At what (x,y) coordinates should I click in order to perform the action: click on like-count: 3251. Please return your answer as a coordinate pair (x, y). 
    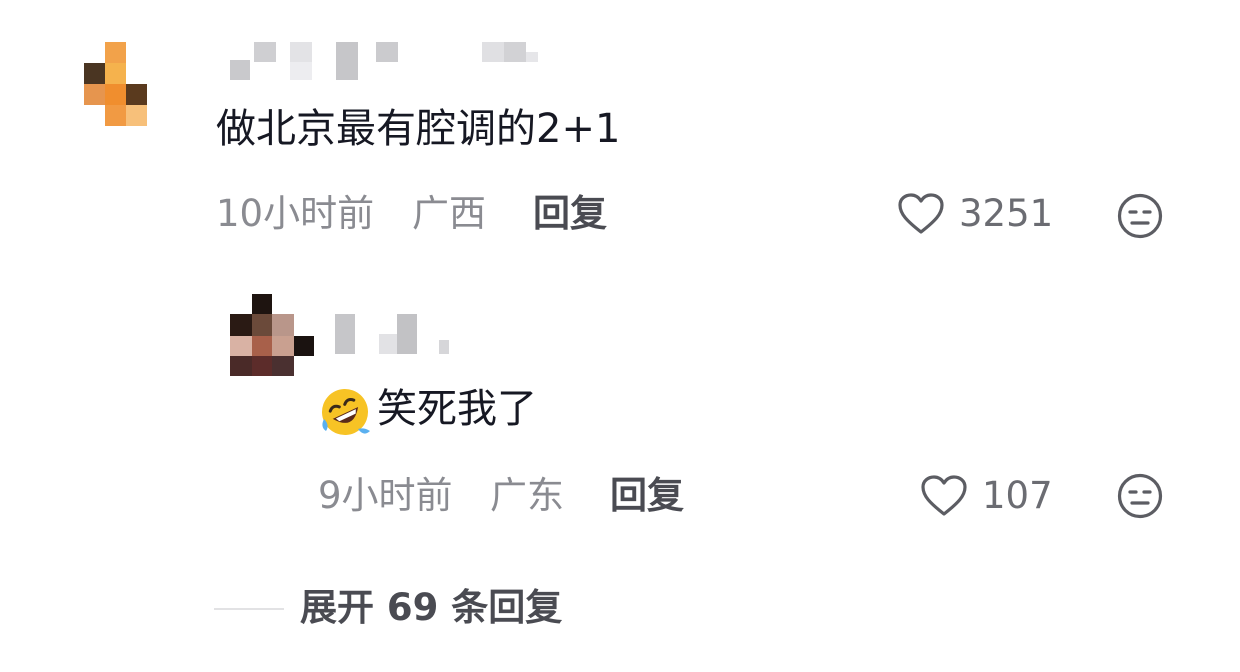
    Looking at the image, I should click on (1006, 213).